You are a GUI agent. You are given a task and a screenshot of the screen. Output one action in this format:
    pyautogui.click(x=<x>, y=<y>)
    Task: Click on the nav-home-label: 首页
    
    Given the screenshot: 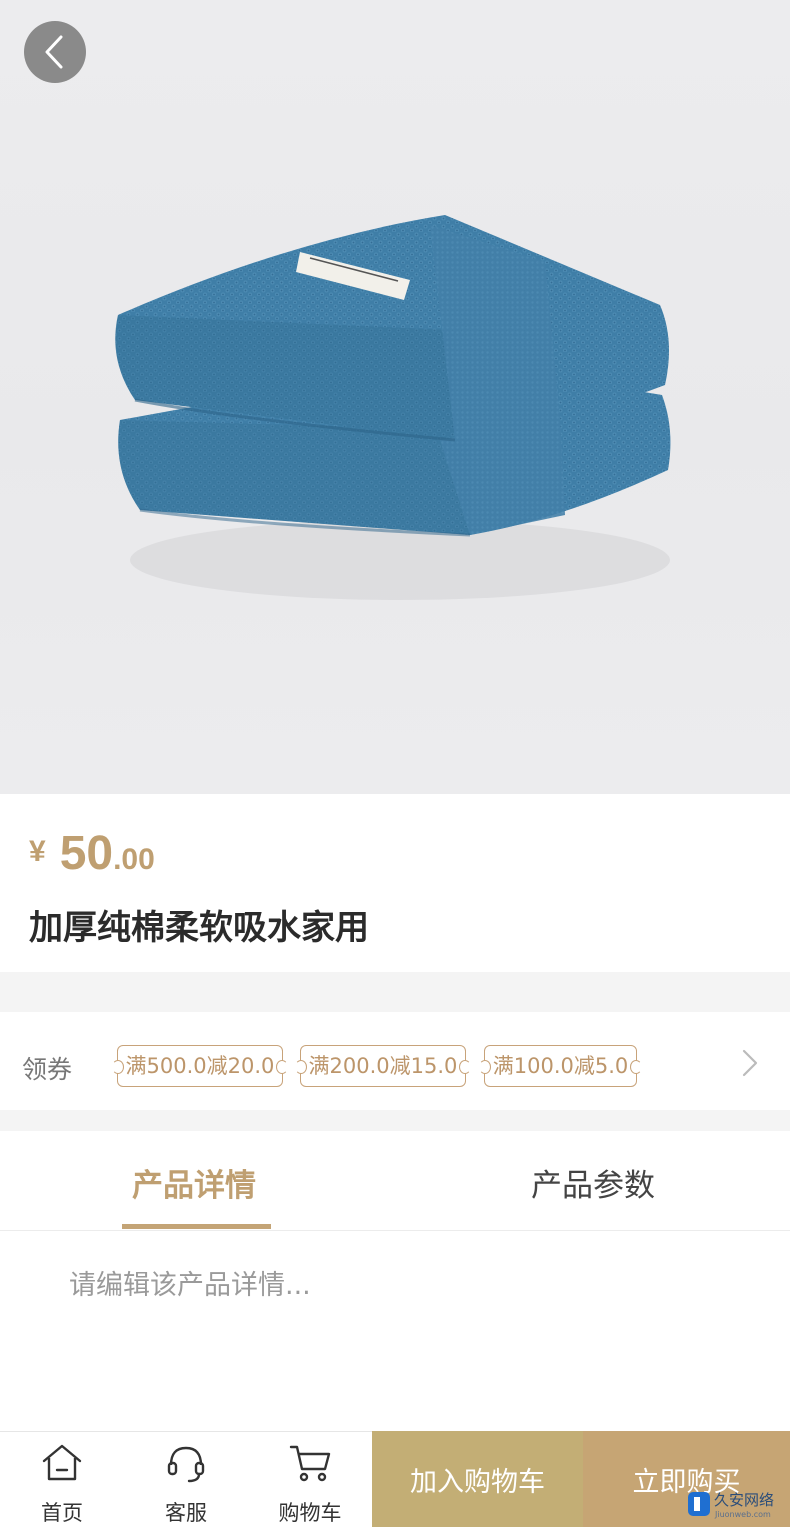 What is the action you would take?
    pyautogui.click(x=62, y=1513)
    